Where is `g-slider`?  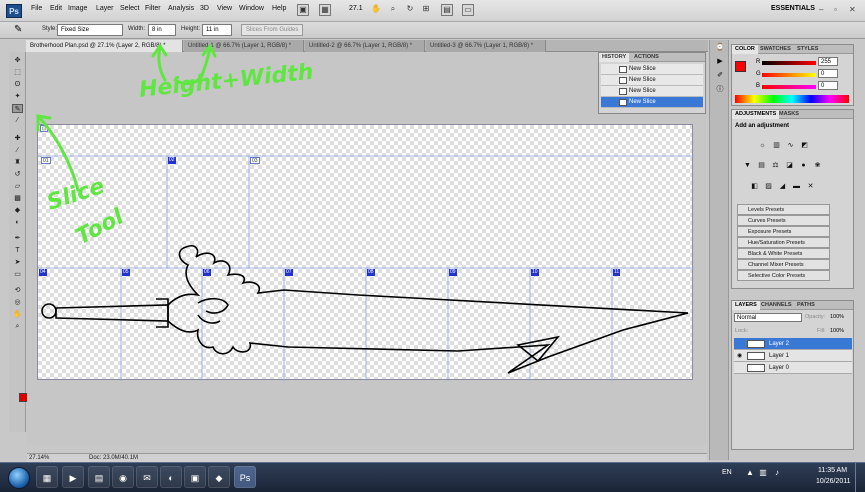 g-slider is located at coordinates (789, 75).